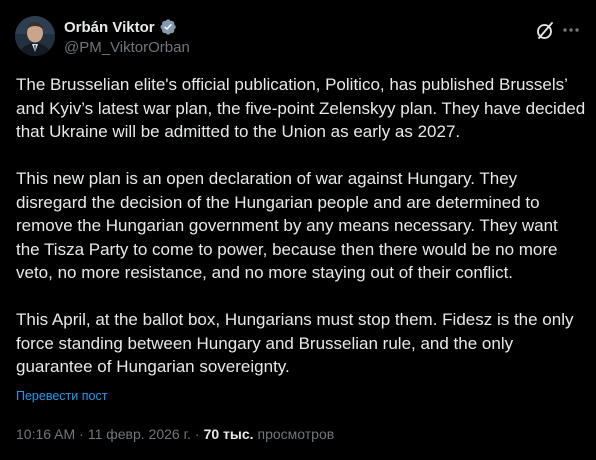 The image size is (596, 460). I want to click on grok-slash-icon, so click(545, 31).